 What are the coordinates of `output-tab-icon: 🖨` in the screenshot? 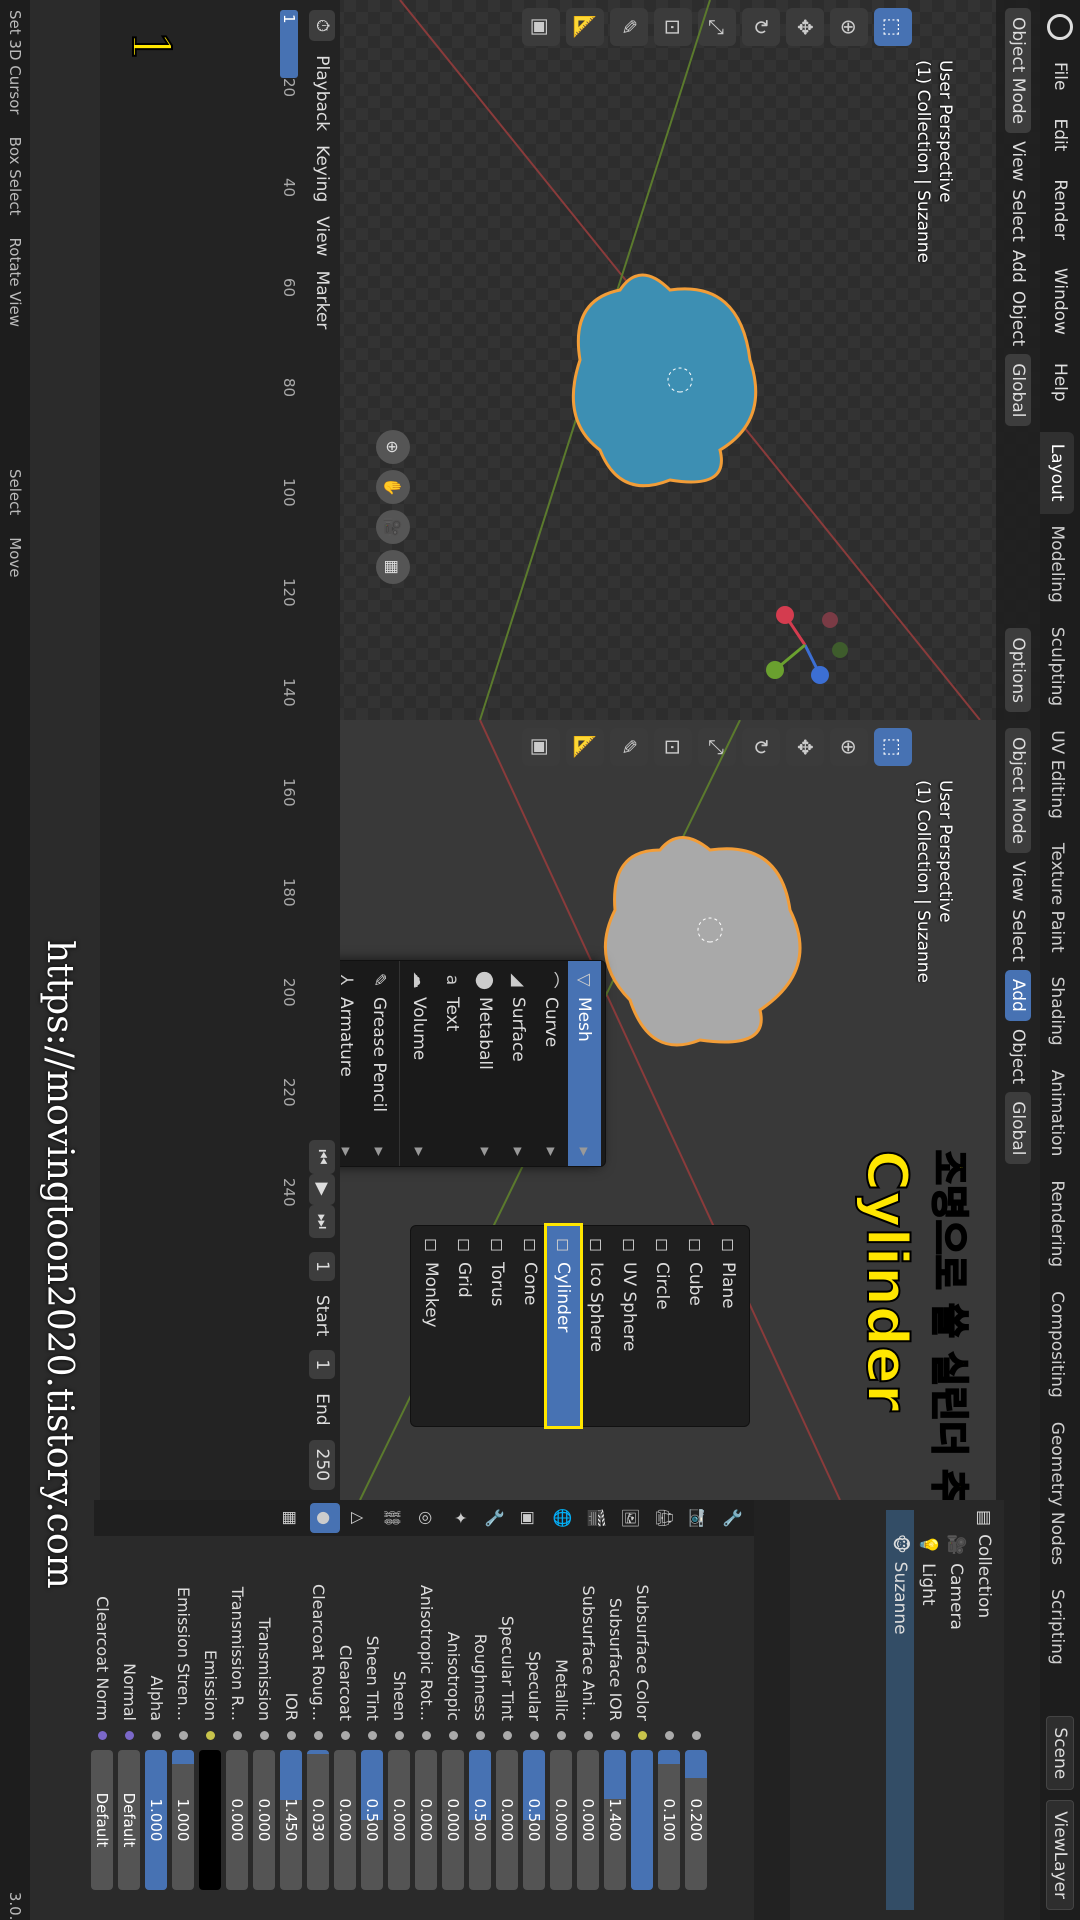 It's located at (665, 1518).